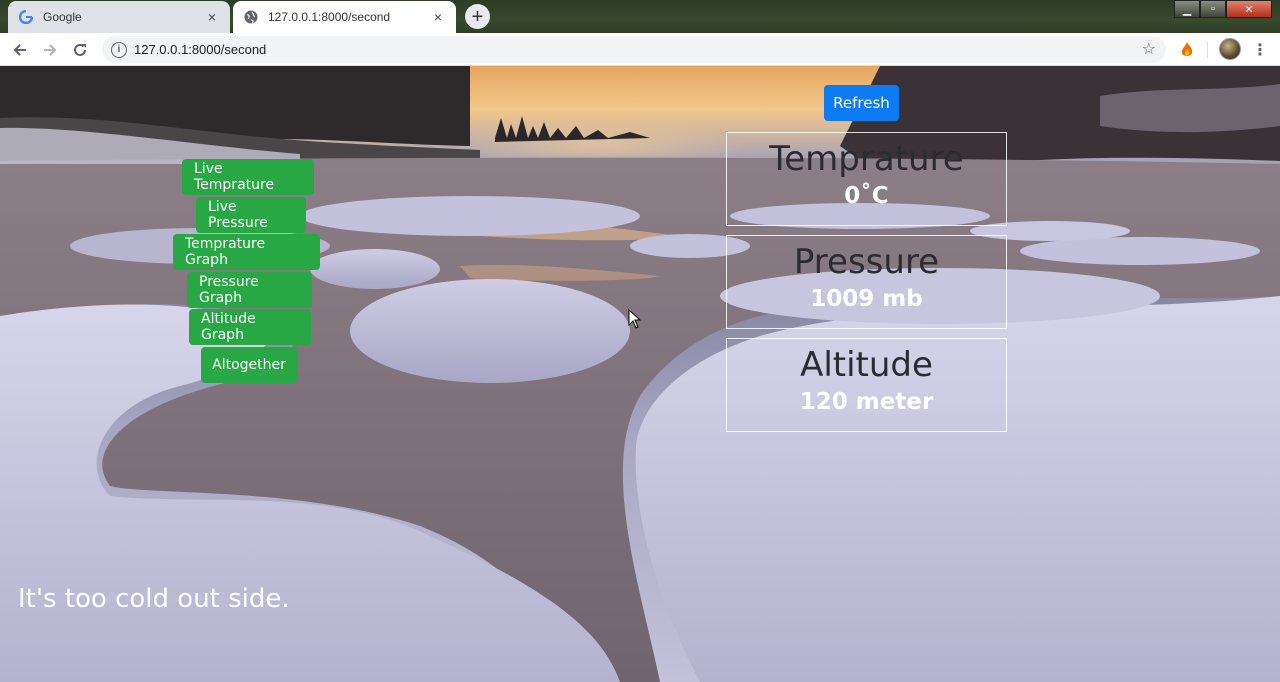 The image size is (1280, 682). I want to click on tab-title: Google, so click(62, 17).